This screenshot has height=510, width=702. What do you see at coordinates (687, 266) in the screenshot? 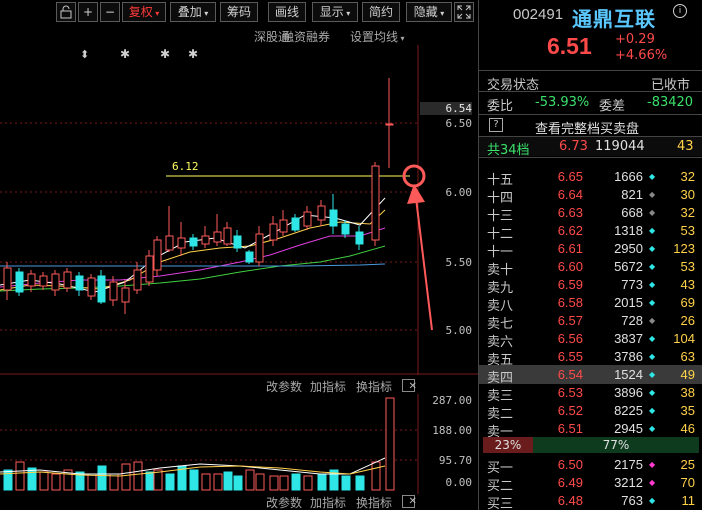
I see `level-count: 53` at bounding box center [687, 266].